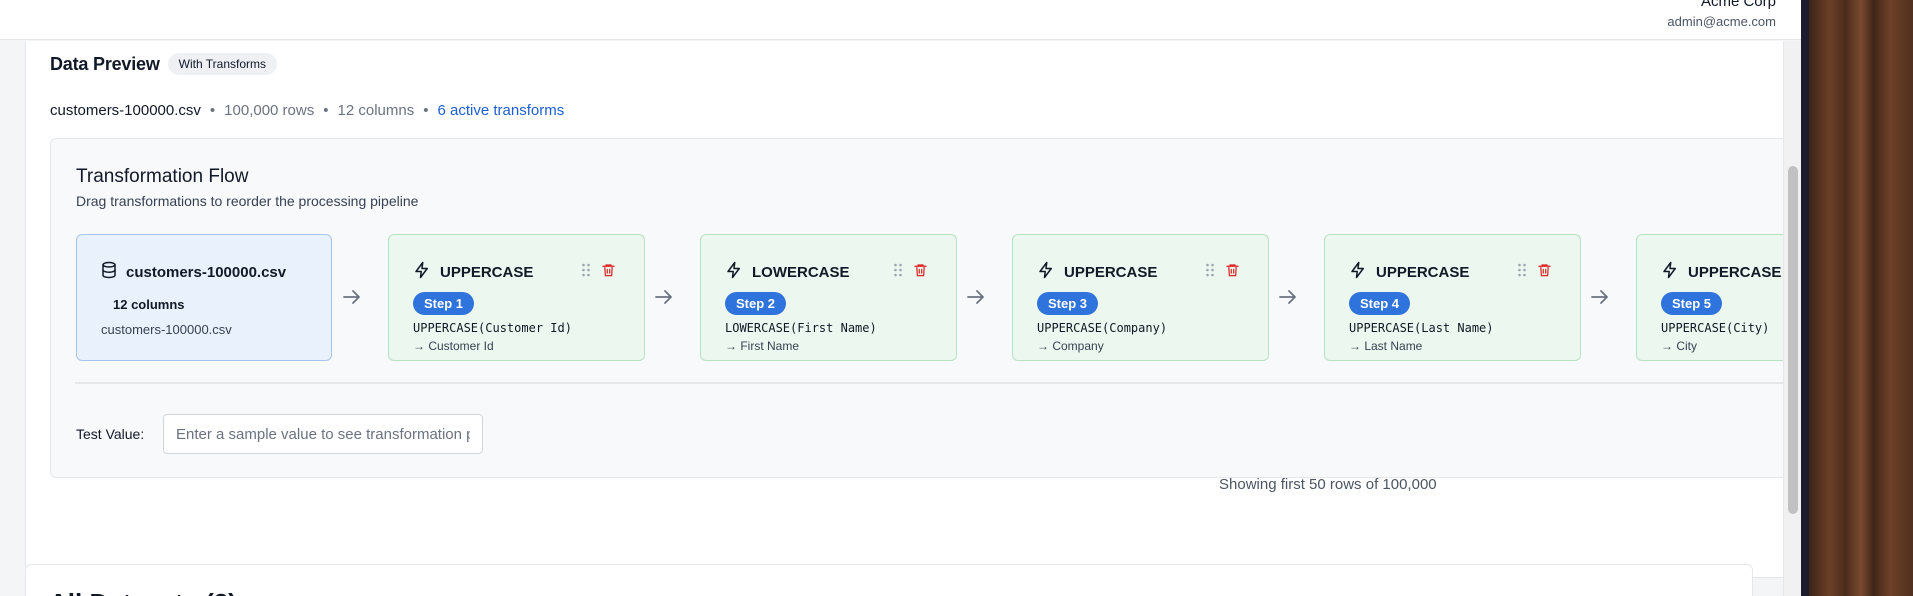 The width and height of the screenshot is (1913, 596). What do you see at coordinates (801, 272) in the screenshot?
I see `step-operation: LOWERCASE` at bounding box center [801, 272].